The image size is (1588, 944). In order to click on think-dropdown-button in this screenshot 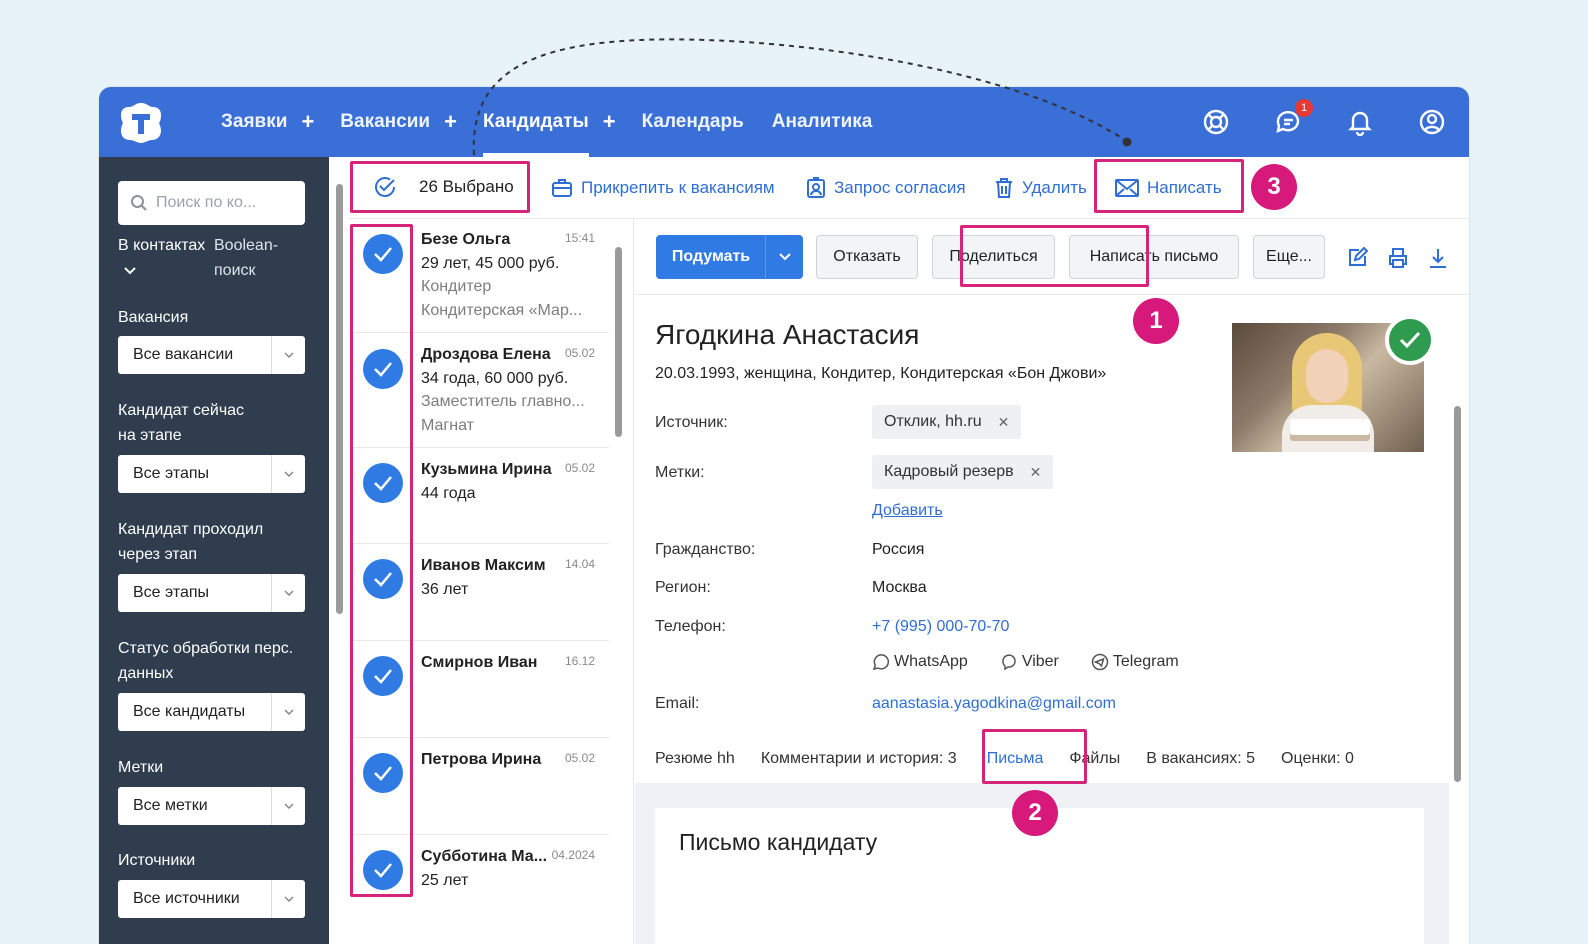, I will do `click(784, 257)`.